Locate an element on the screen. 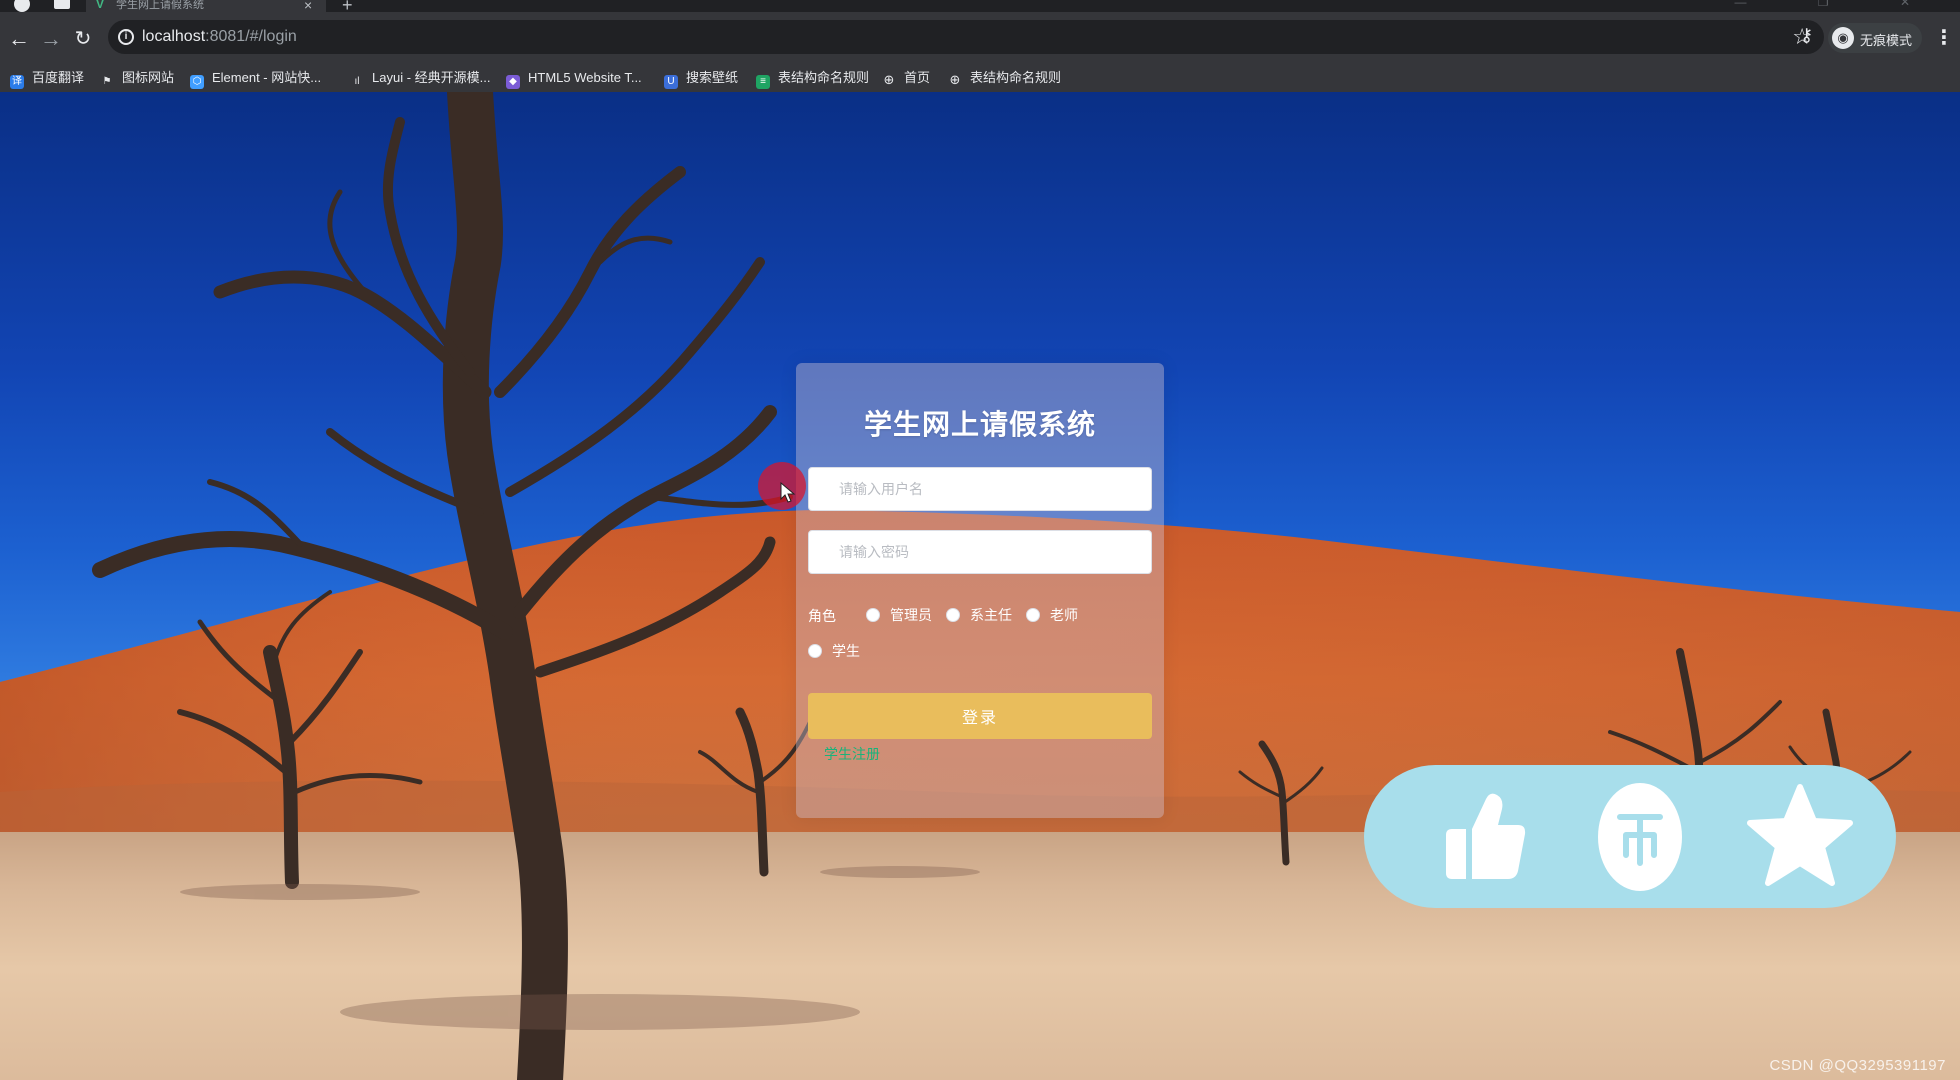 The height and width of the screenshot is (1080, 1960). reload-icon: ↻ is located at coordinates (83, 39).